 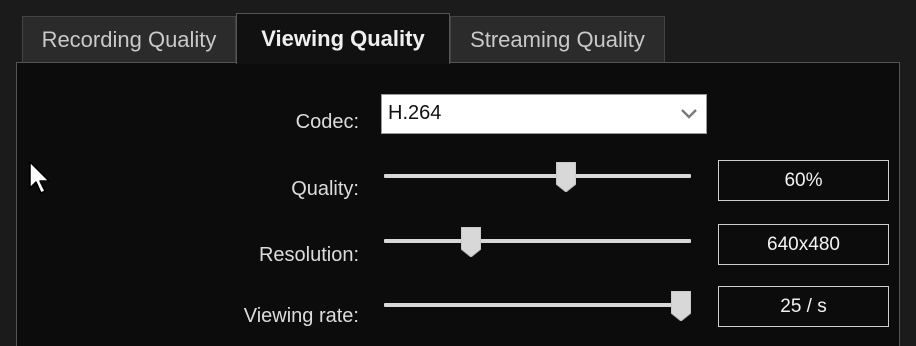 What do you see at coordinates (308, 255) in the screenshot?
I see `resolution-label: Resolution:` at bounding box center [308, 255].